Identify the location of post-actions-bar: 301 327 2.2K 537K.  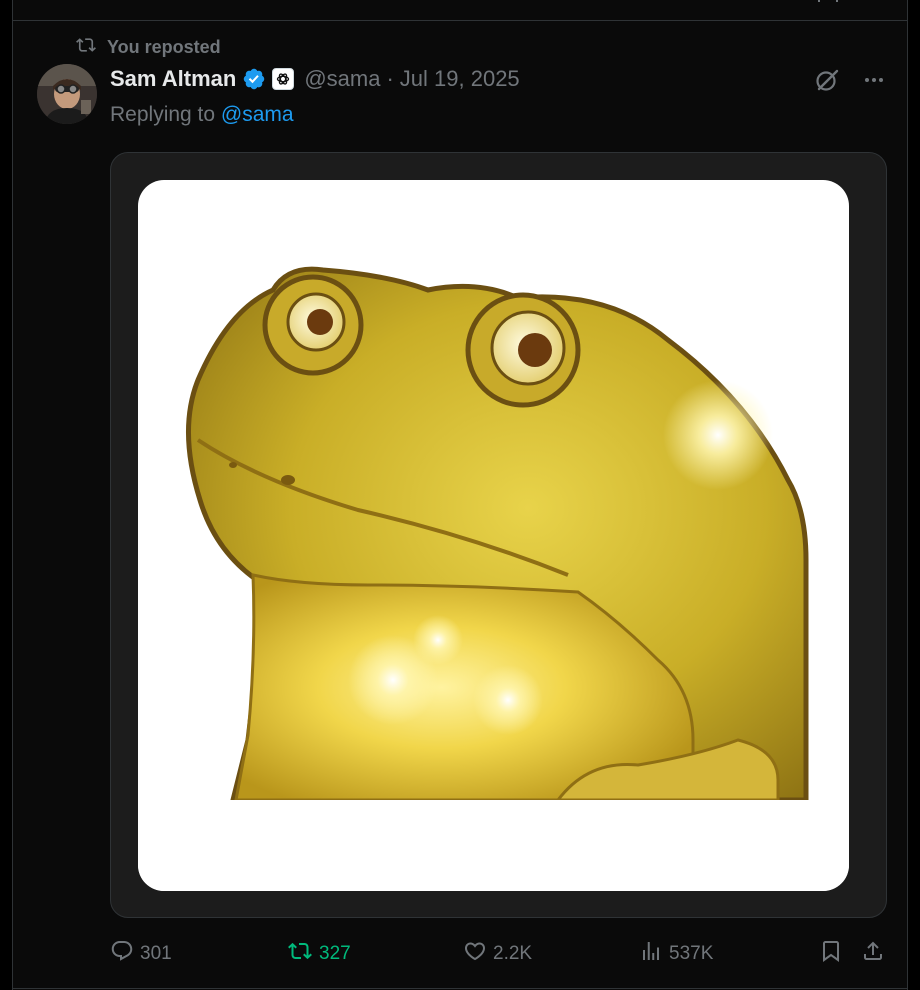
(497, 954).